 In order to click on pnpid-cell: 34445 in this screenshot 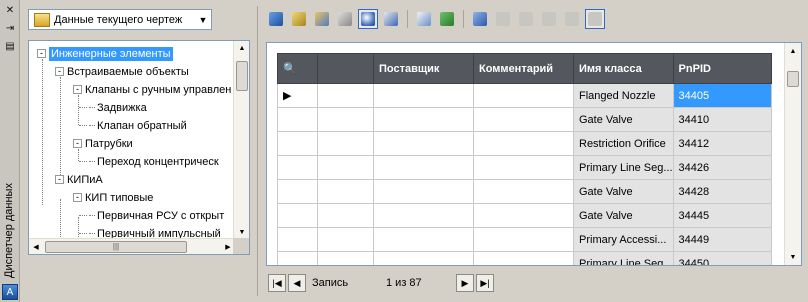, I will do `click(722, 215)`.